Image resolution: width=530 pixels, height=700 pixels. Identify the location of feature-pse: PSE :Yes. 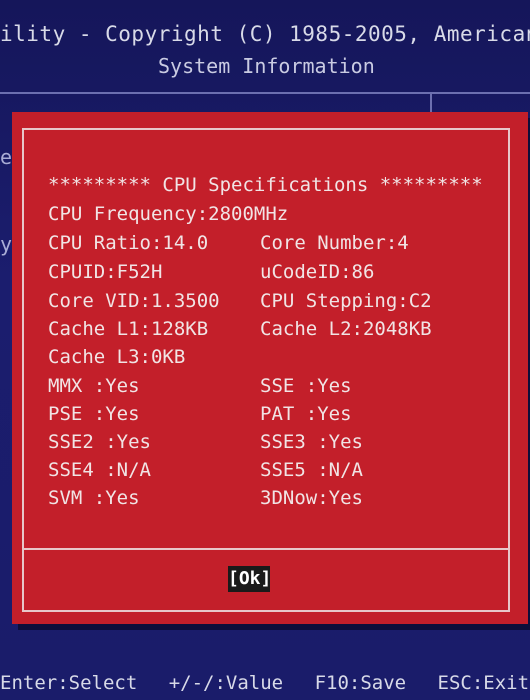
(94, 414).